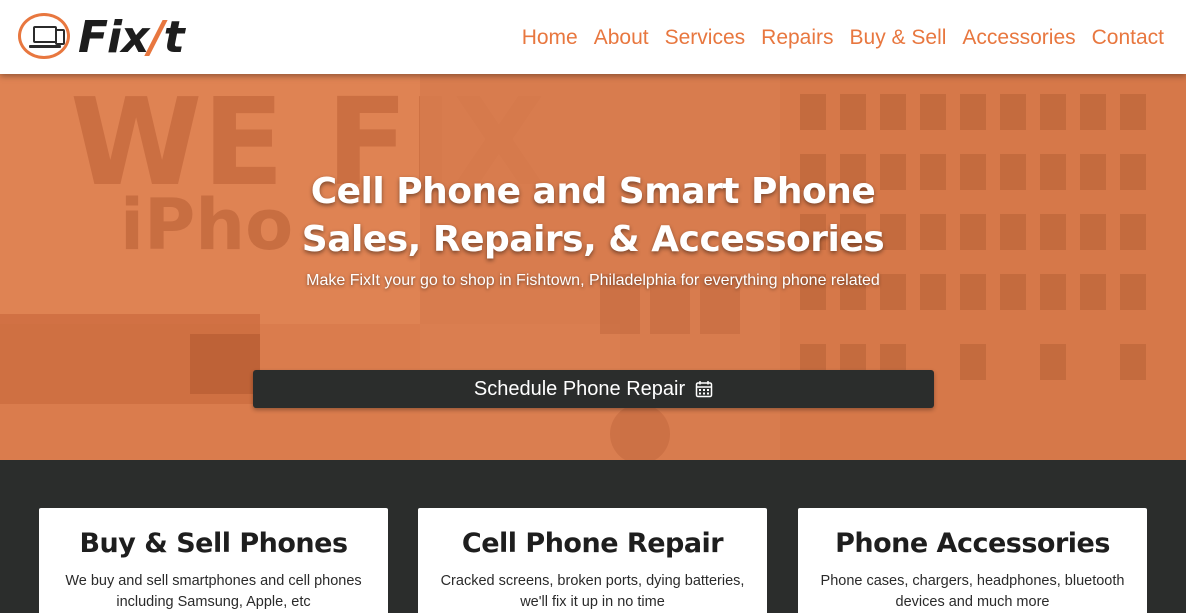 The height and width of the screenshot is (613, 1186). Describe the element at coordinates (972, 602) in the screenshot. I see `card-desc-line2: devices and much more` at that location.